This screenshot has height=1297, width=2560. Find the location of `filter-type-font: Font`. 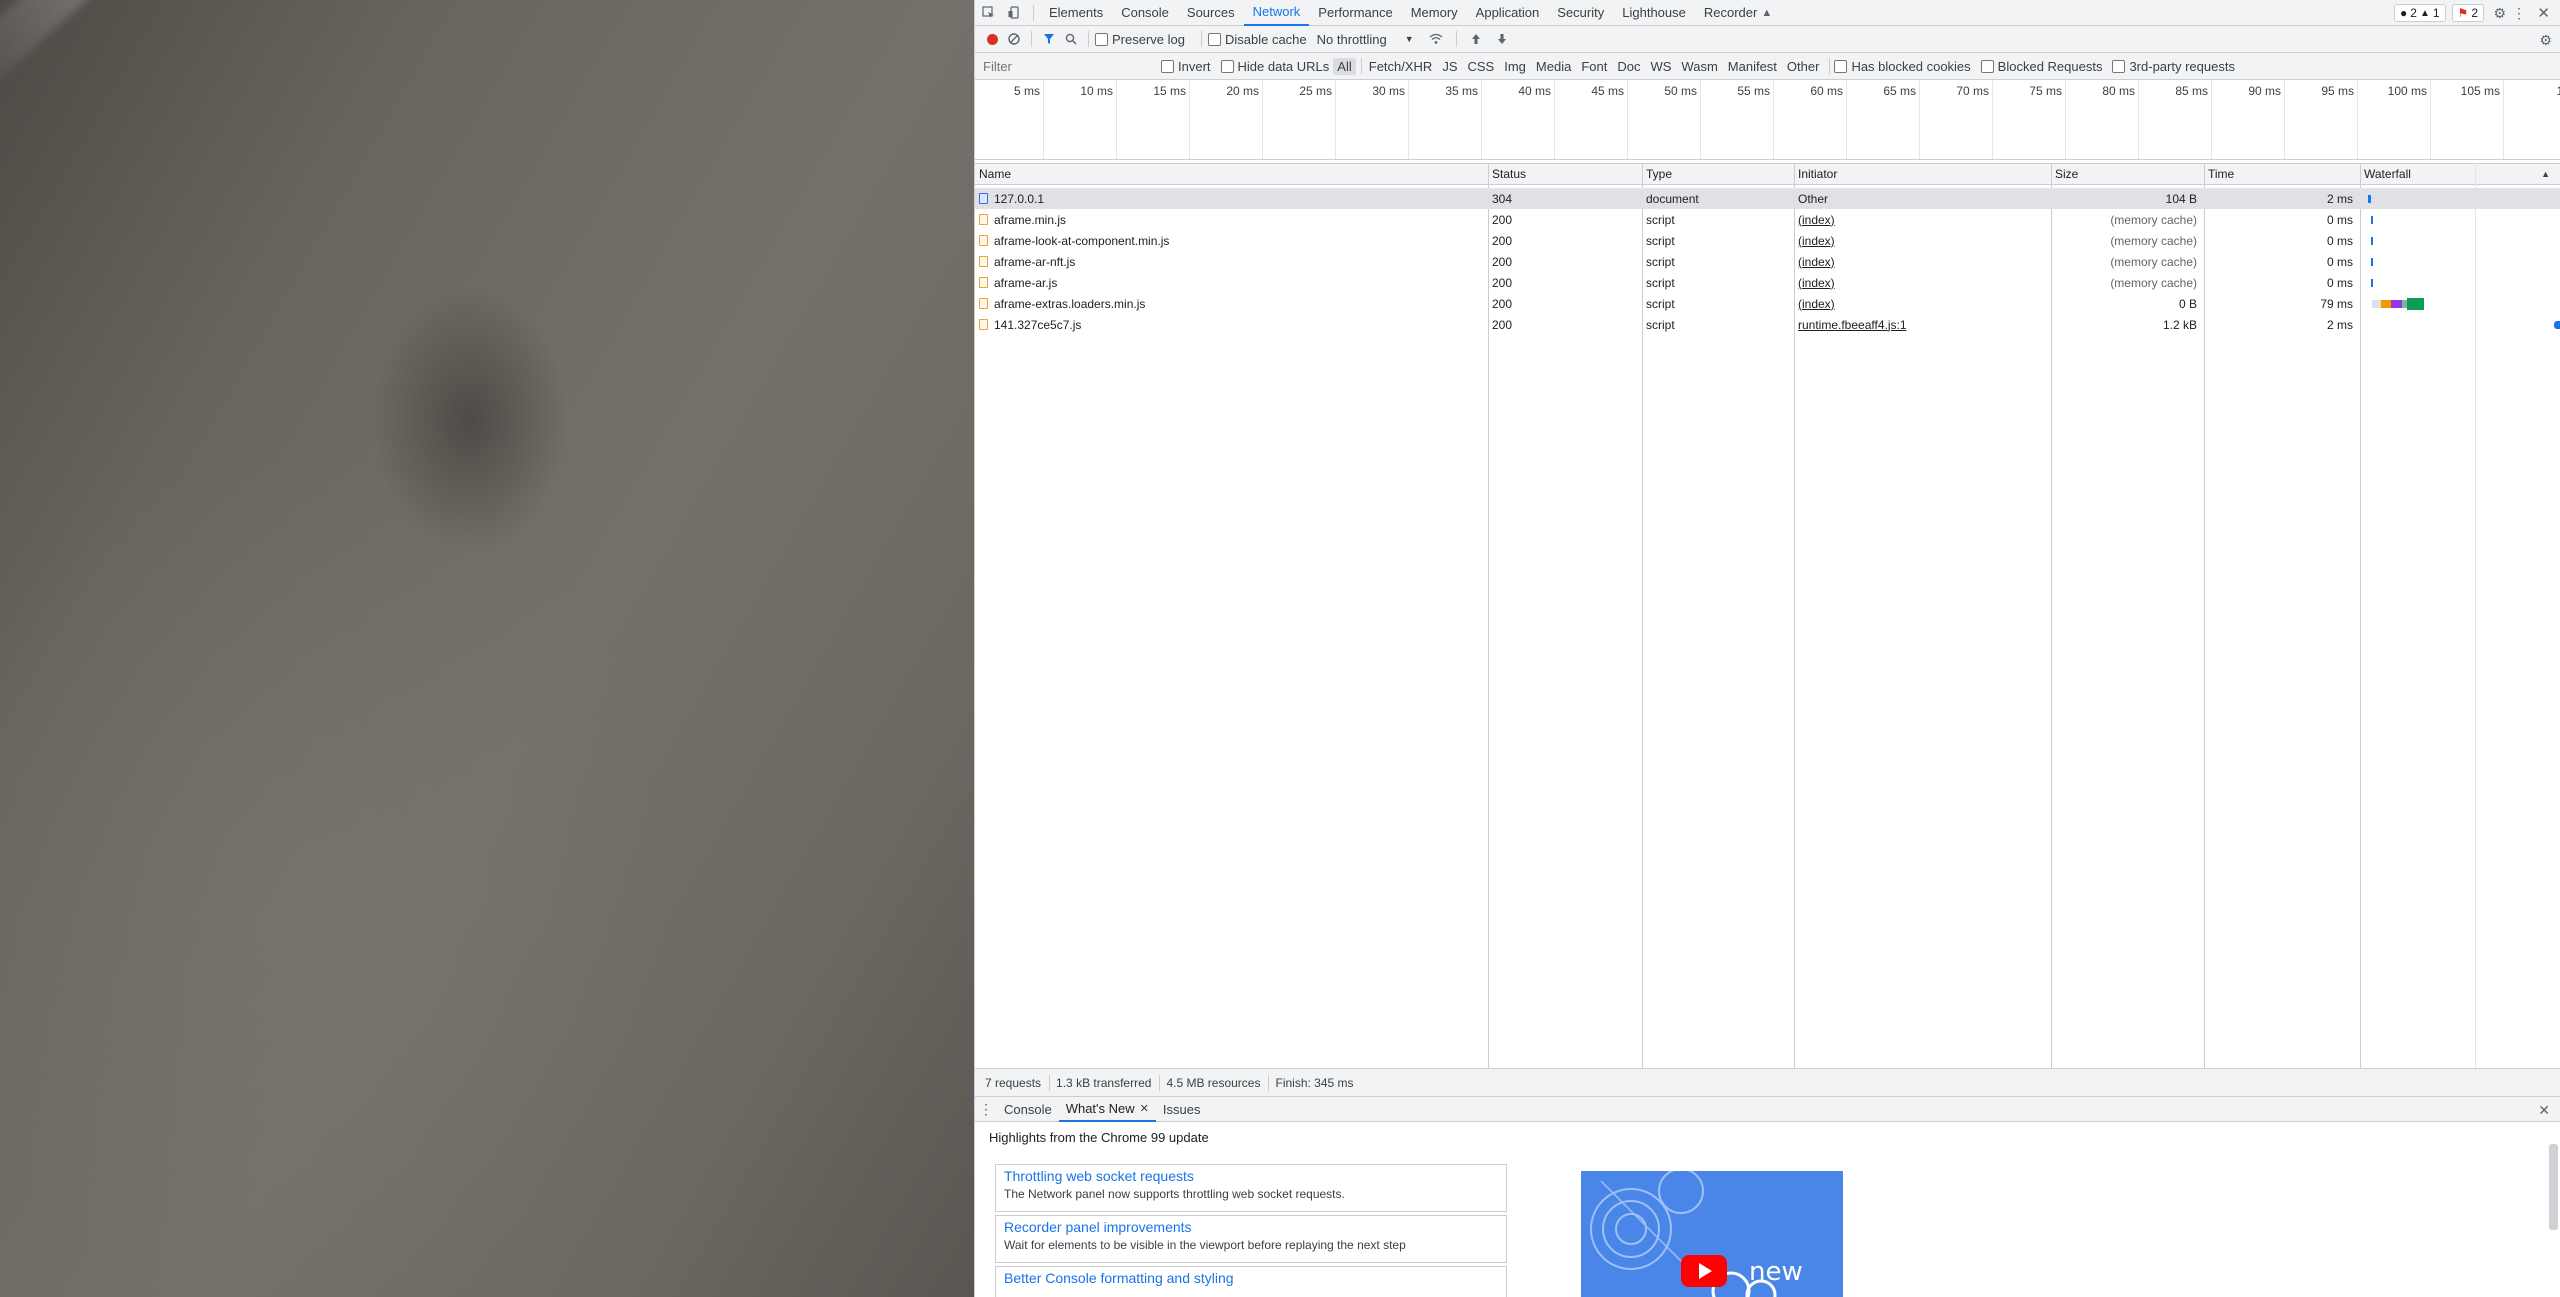

filter-type-font: Font is located at coordinates (1594, 66).